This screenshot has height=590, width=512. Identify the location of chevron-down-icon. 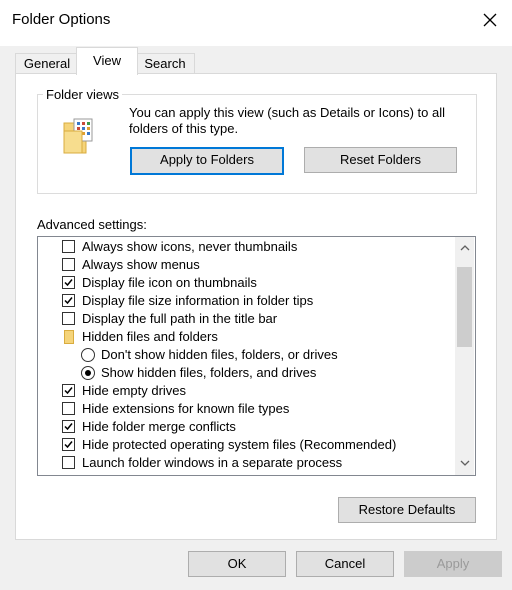
(464, 463).